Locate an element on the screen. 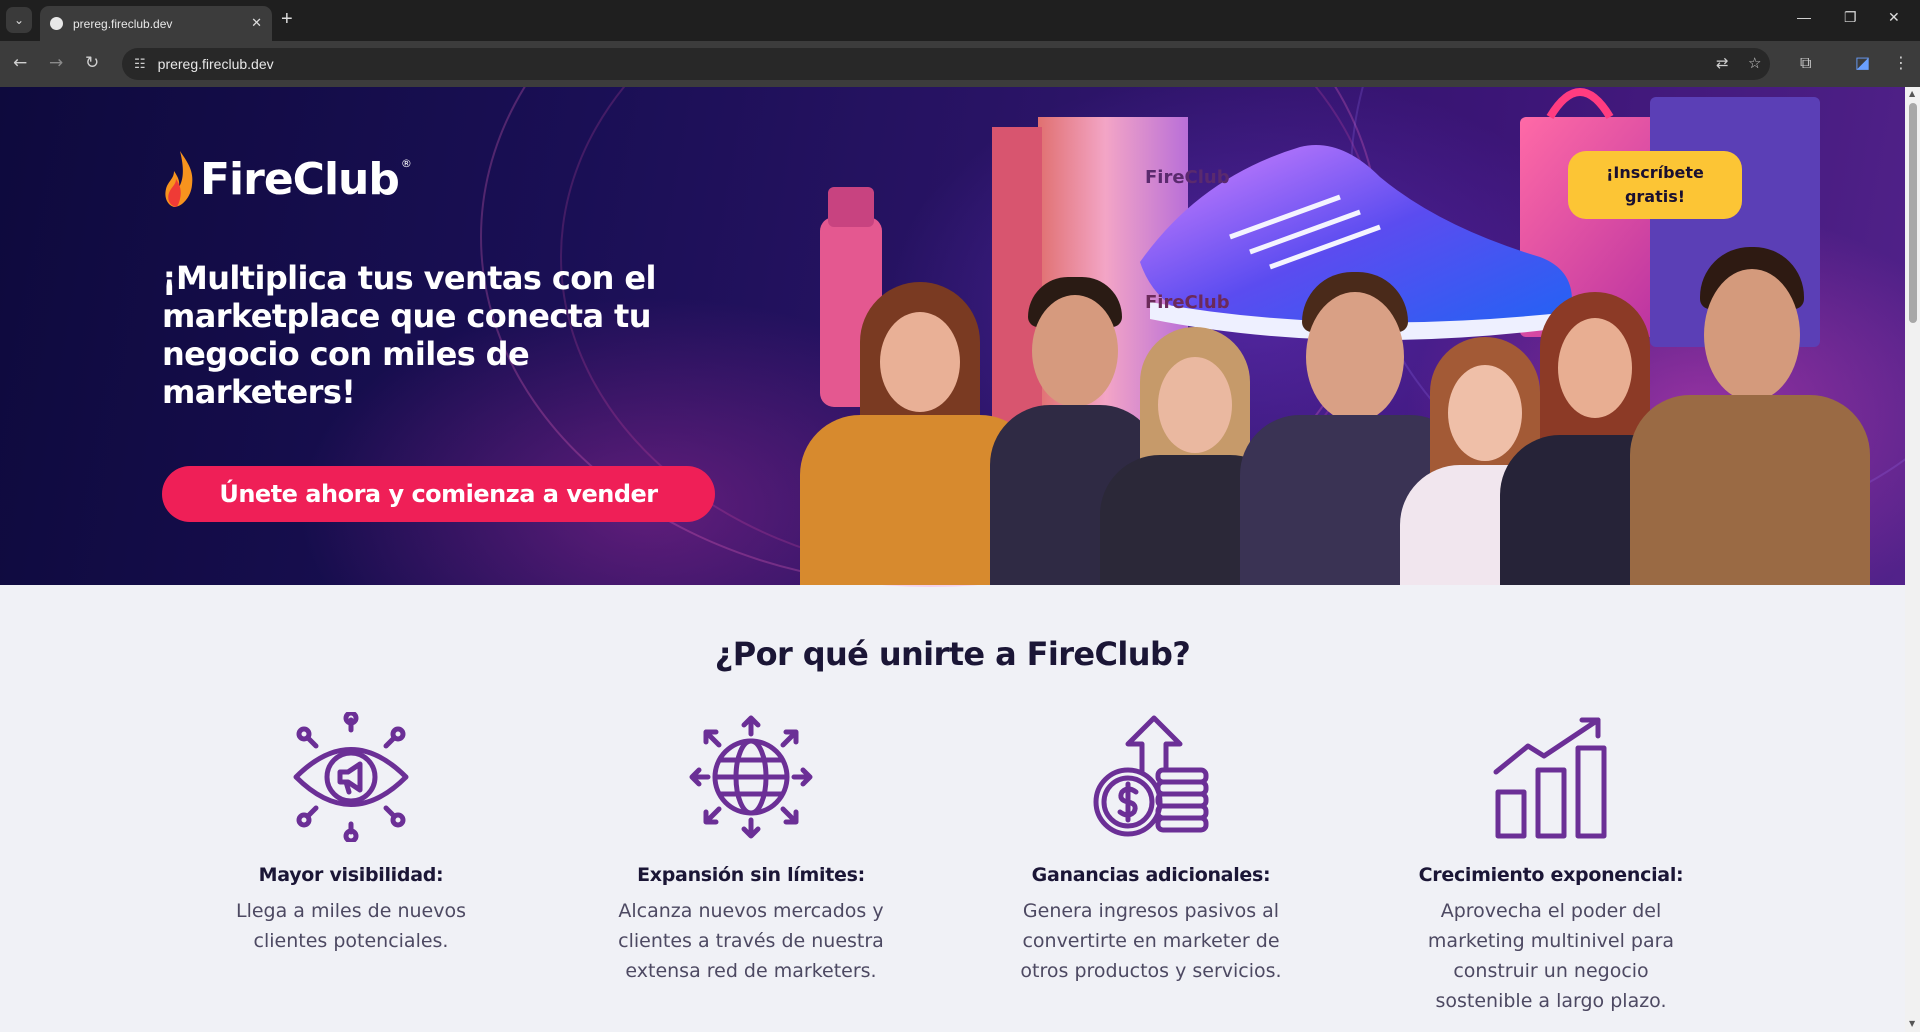 The height and width of the screenshot is (1032, 1920). browser-tab: prereg.fireclub.dev ✕ is located at coordinates (156, 23).